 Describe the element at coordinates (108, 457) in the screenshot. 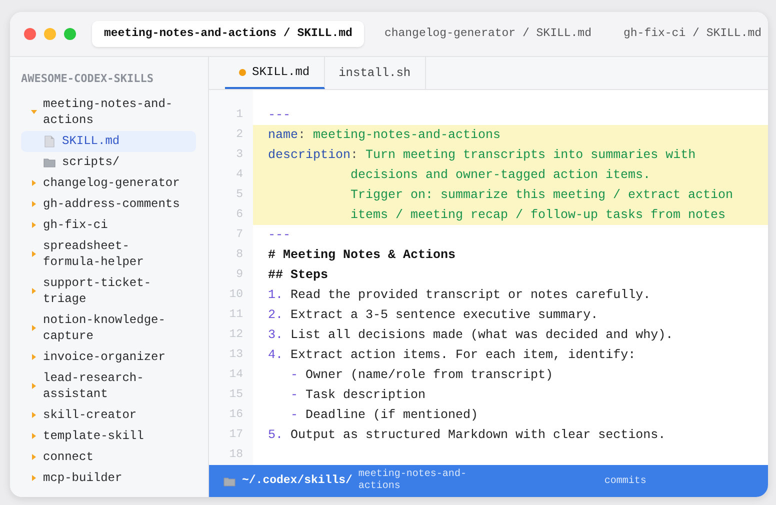

I see `tree-item: connect` at that location.